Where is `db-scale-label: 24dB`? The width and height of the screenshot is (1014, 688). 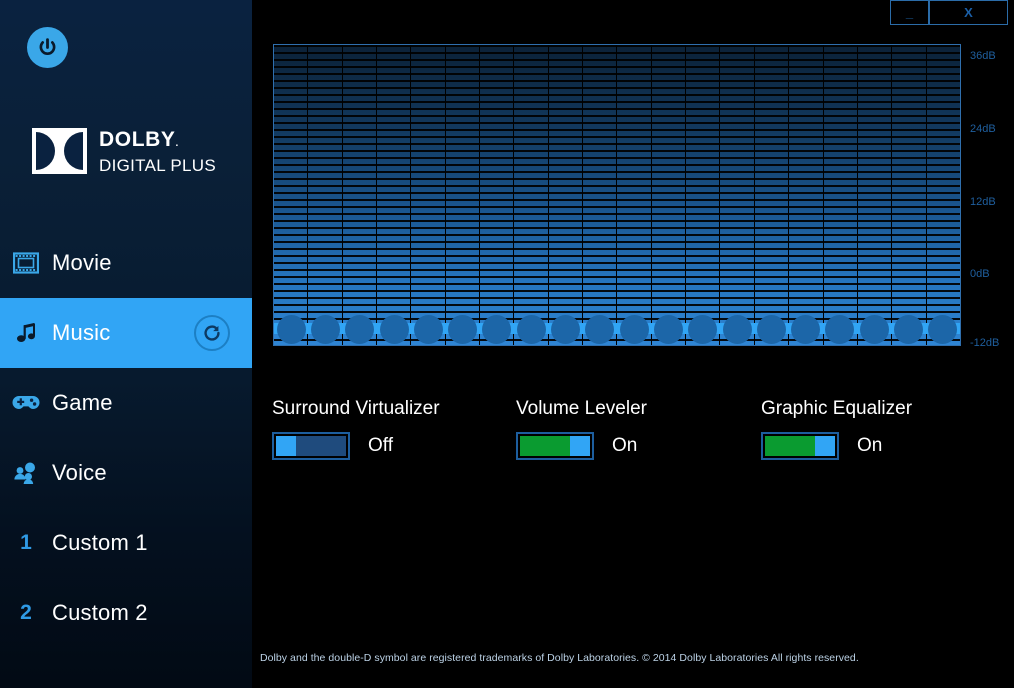
db-scale-label: 24dB is located at coordinates (983, 129).